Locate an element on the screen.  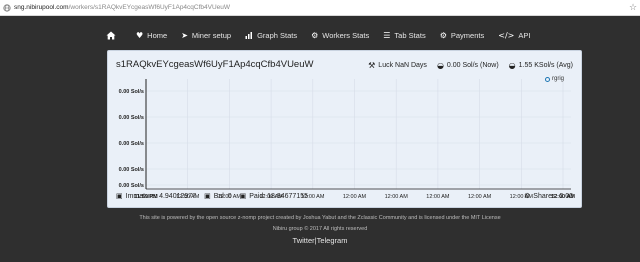
gear-icon: ⚙ is located at coordinates (527, 196).